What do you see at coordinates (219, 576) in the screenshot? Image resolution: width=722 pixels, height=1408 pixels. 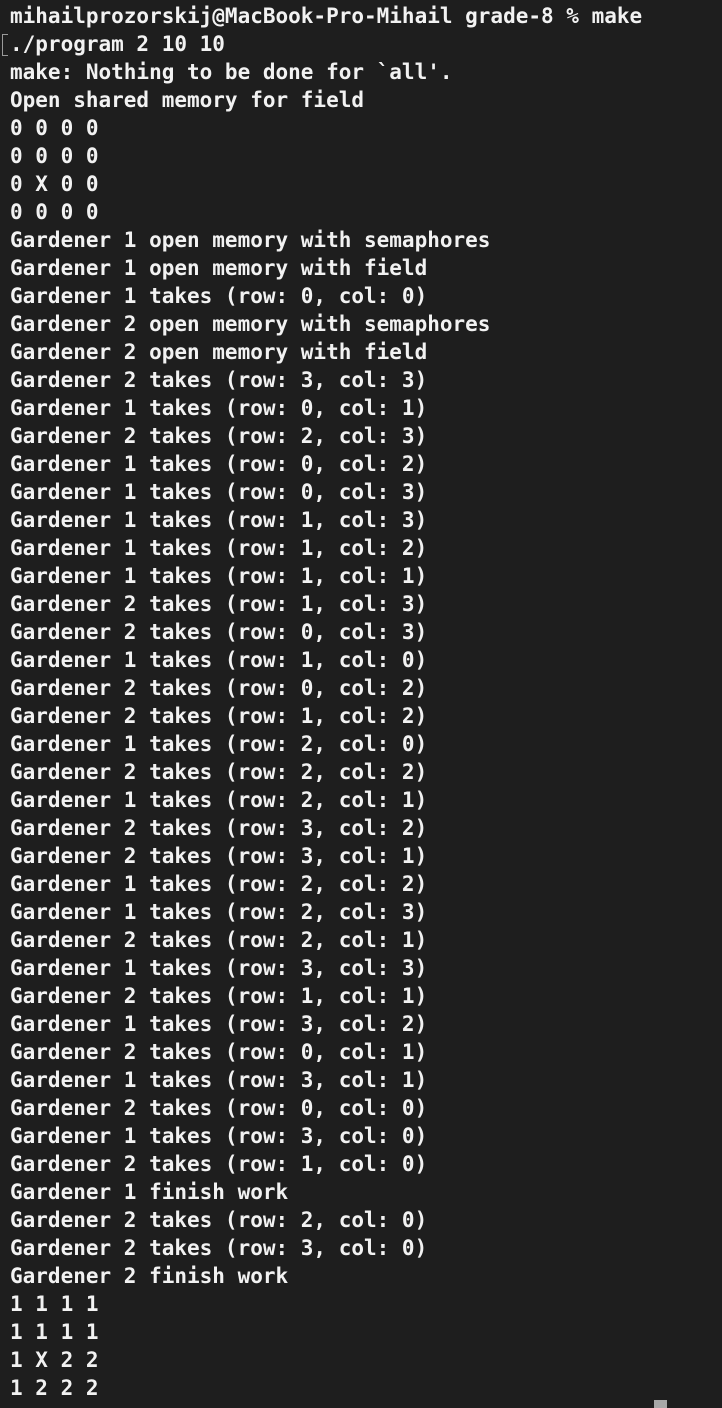 I see `output-line: Gardener 1 takes (row: 1, col: 1)` at bounding box center [219, 576].